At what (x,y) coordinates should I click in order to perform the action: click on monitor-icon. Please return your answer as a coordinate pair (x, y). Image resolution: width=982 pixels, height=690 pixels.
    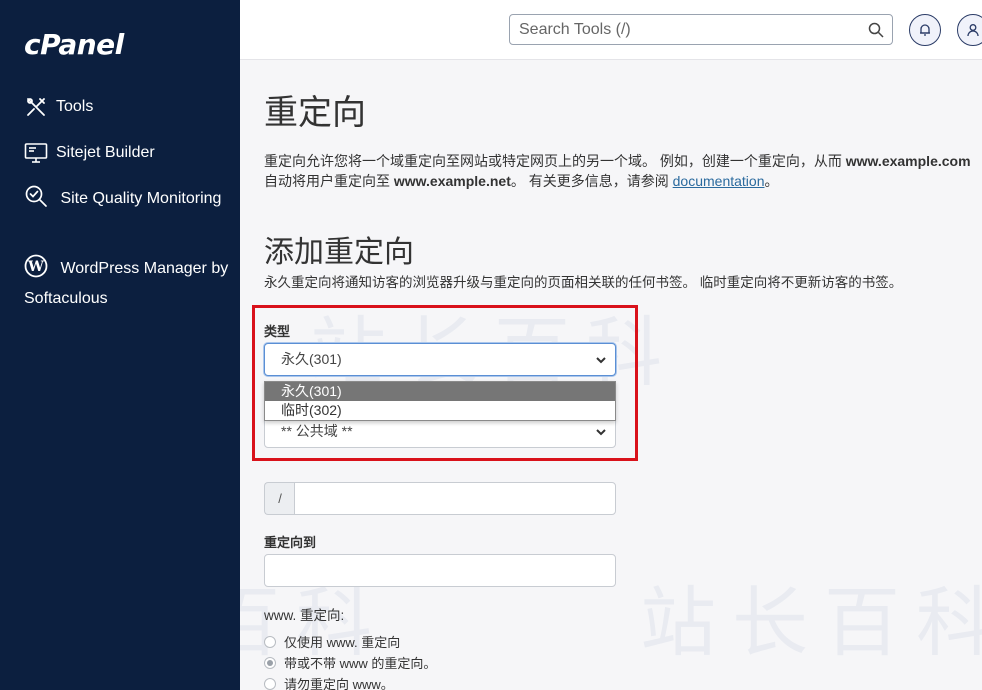
    Looking at the image, I should click on (36, 153).